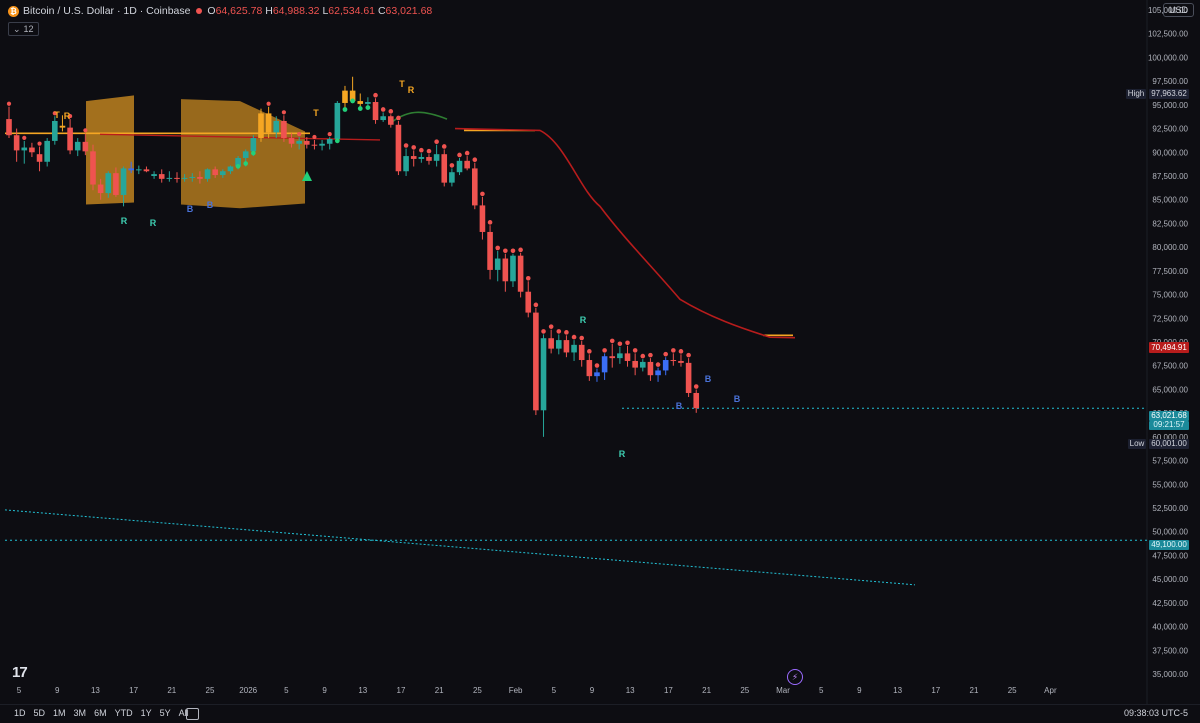 The height and width of the screenshot is (723, 1200). What do you see at coordinates (1169, 347) in the screenshot?
I see `ma-label: 70,494.91` at bounding box center [1169, 347].